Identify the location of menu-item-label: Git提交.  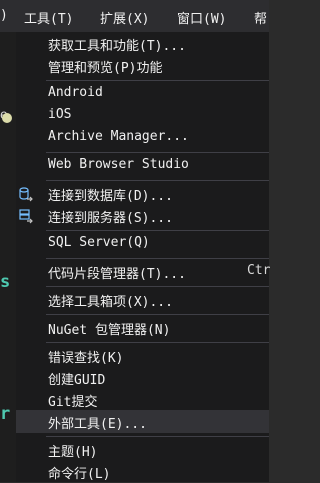
(73, 402).